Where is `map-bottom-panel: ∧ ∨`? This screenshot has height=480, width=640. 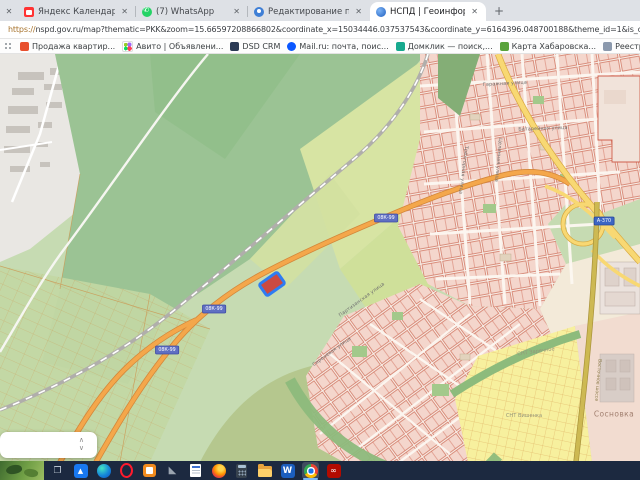
map-bottom-panel: ∧ ∨ is located at coordinates (48, 445).